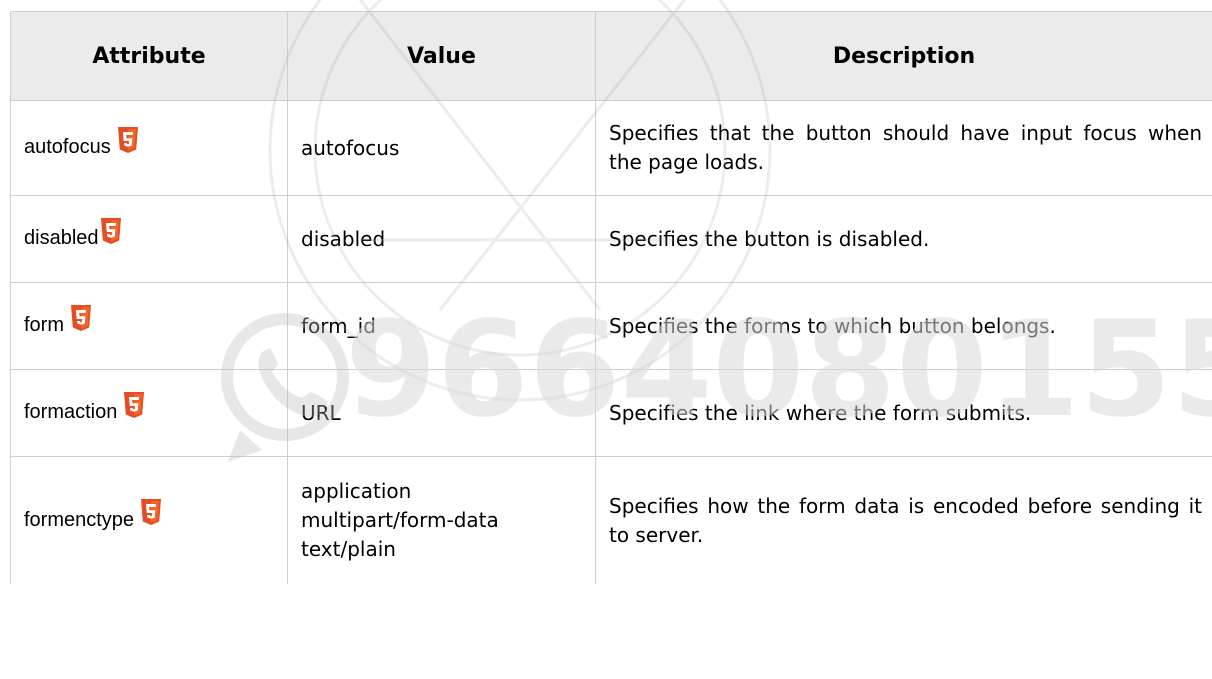 The height and width of the screenshot is (679, 1212). What do you see at coordinates (149, 413) in the screenshot?
I see `attribute-cell: formaction` at bounding box center [149, 413].